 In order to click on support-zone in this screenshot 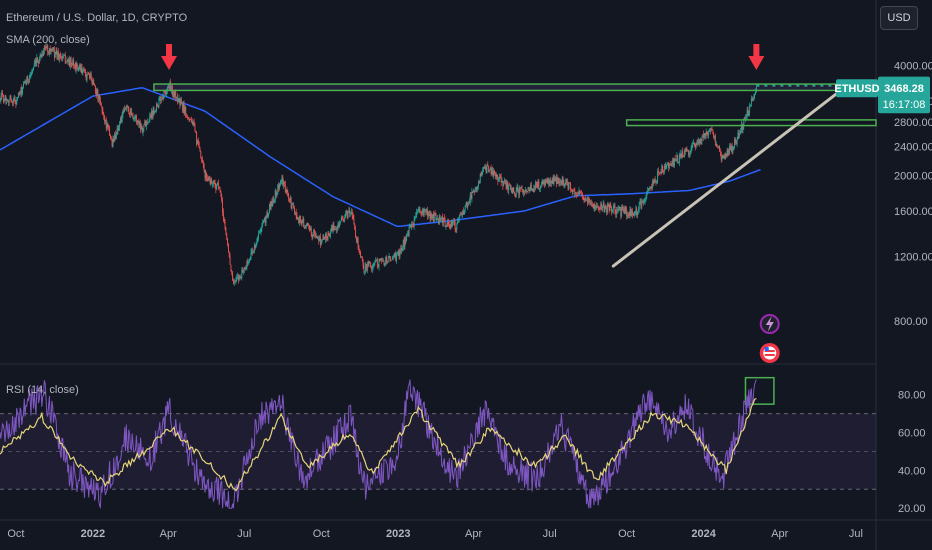, I will do `click(751, 123)`.